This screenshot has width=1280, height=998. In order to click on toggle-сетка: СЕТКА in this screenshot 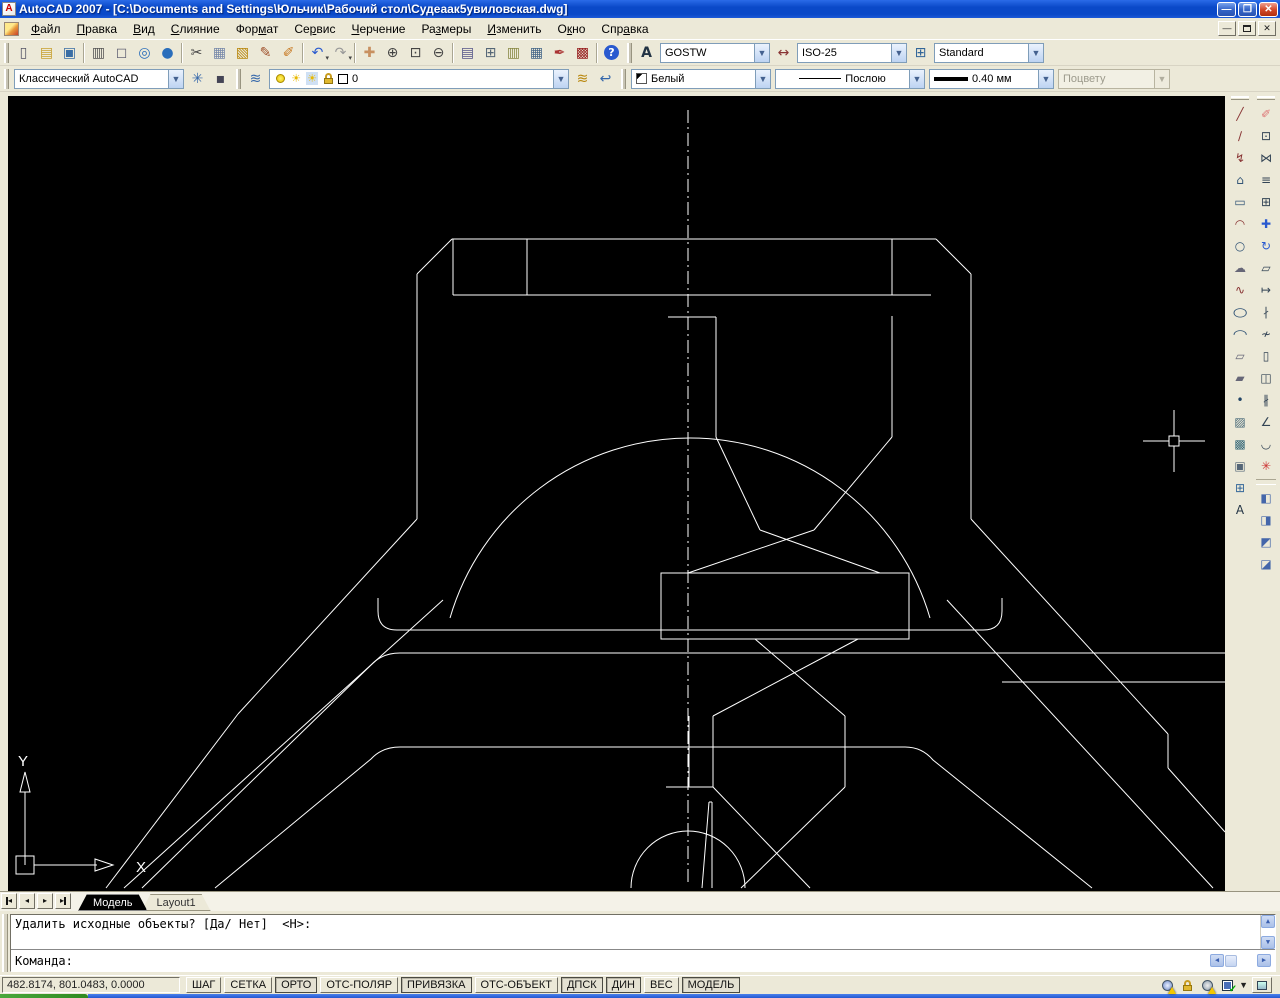, I will do `click(248, 985)`.